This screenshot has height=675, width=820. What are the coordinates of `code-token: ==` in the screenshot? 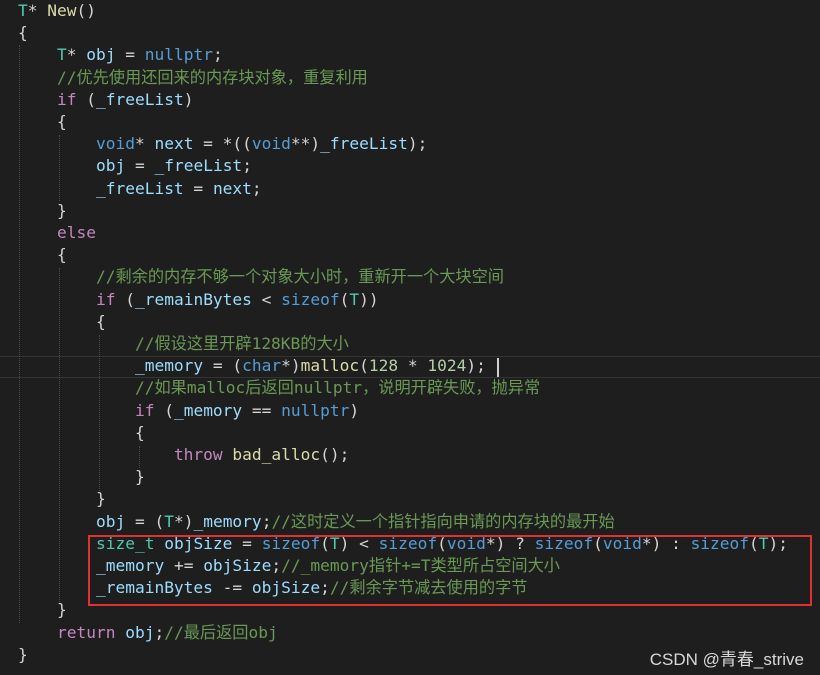 It's located at (262, 410).